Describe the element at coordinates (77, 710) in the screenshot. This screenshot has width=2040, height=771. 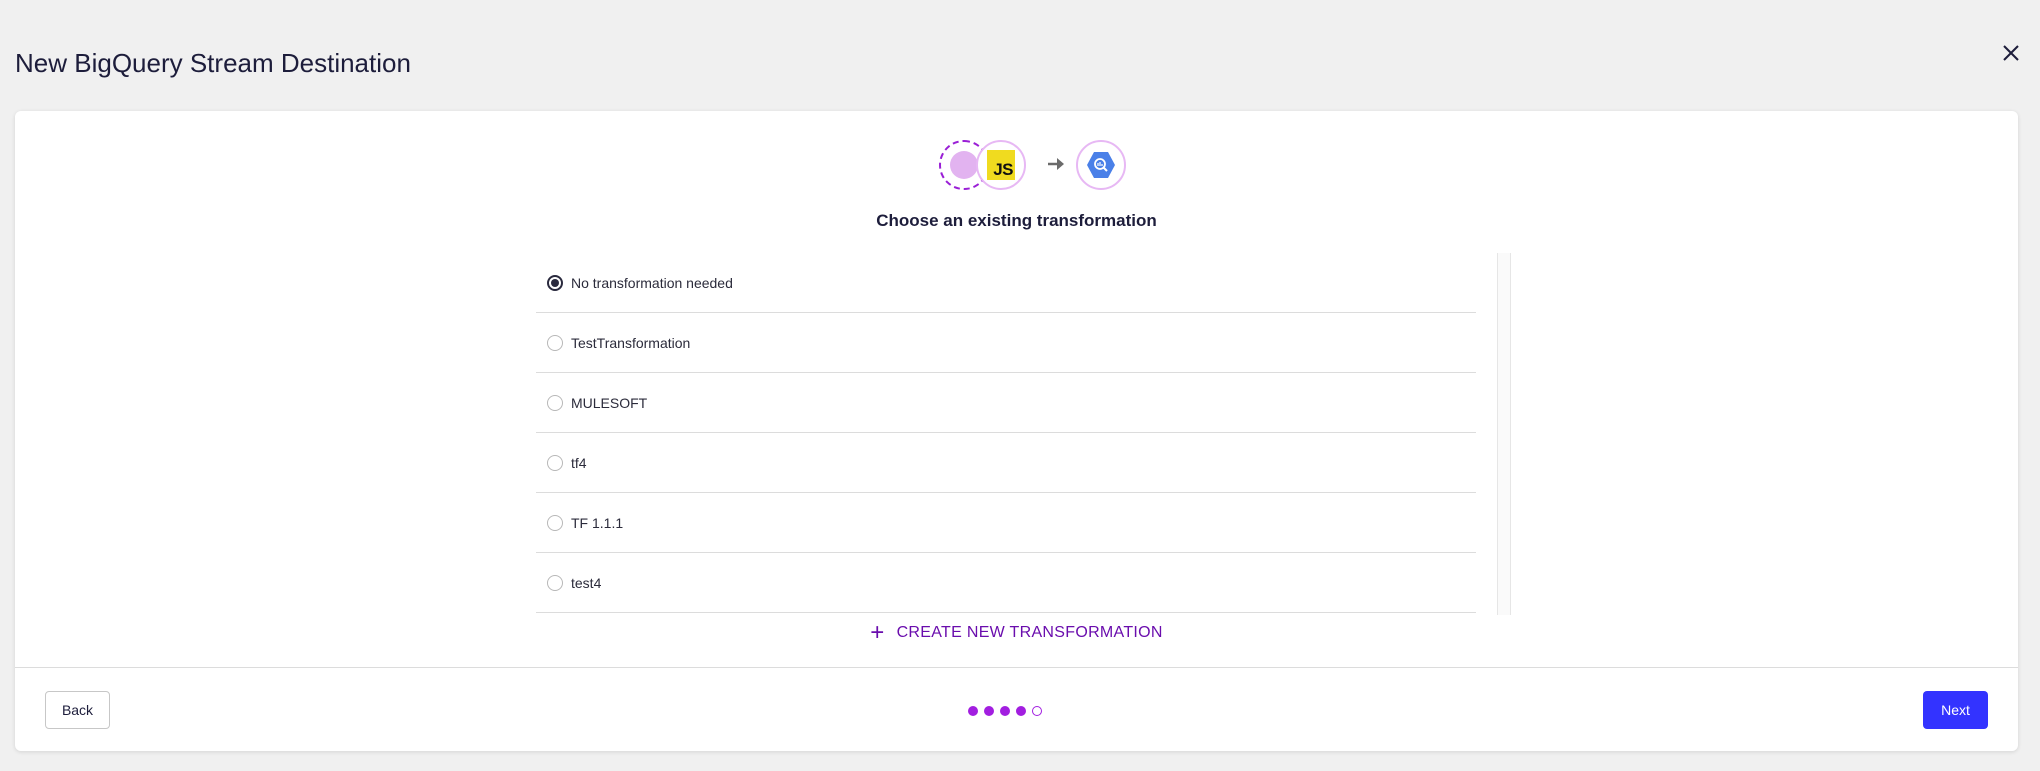
I see `back-button: Back` at that location.